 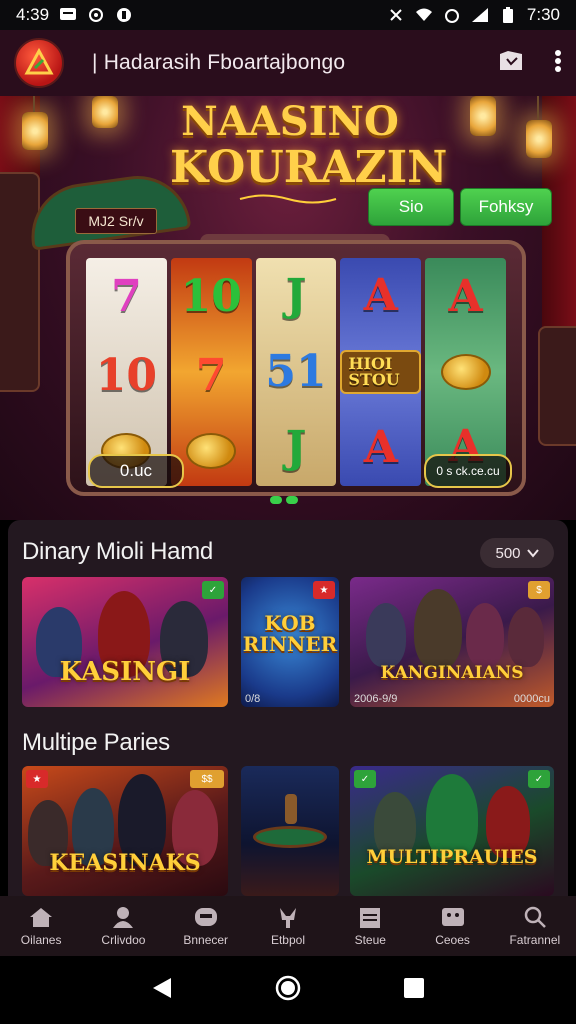 What do you see at coordinates (290, 121) in the screenshot?
I see `hero-title-line1: NAASINO` at bounding box center [290, 121].